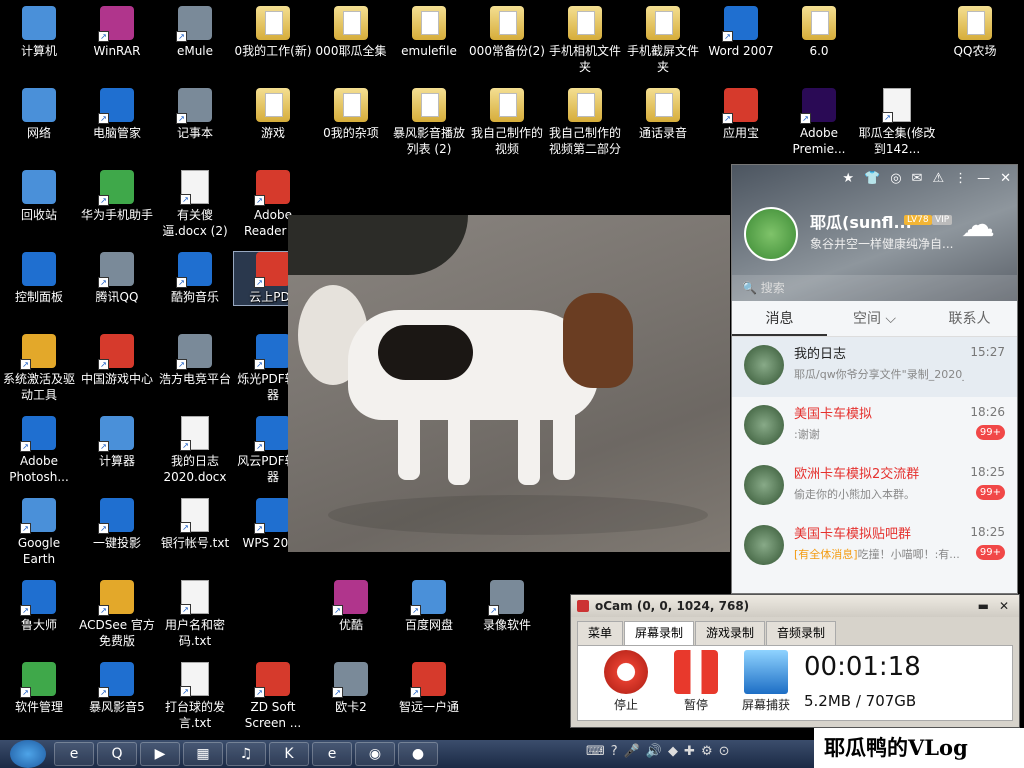 This screenshot has width=1024, height=768. What do you see at coordinates (969, 318) in the screenshot?
I see `tab-contacts: 联系人` at bounding box center [969, 318].